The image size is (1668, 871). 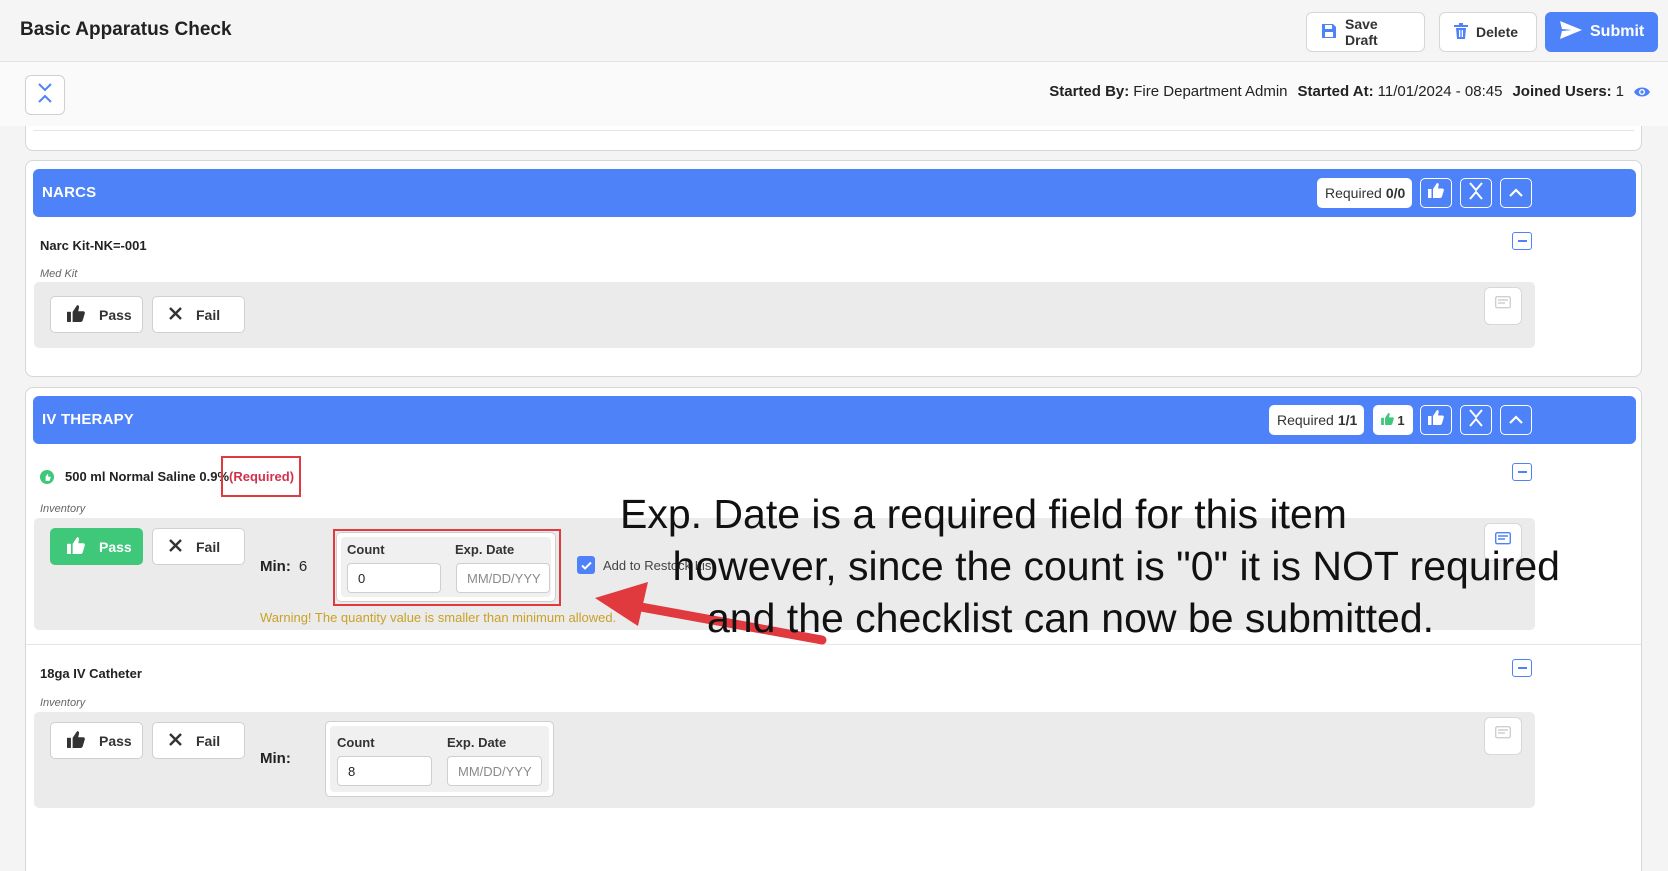 I want to click on highlight-required-tag, so click(x=261, y=476).